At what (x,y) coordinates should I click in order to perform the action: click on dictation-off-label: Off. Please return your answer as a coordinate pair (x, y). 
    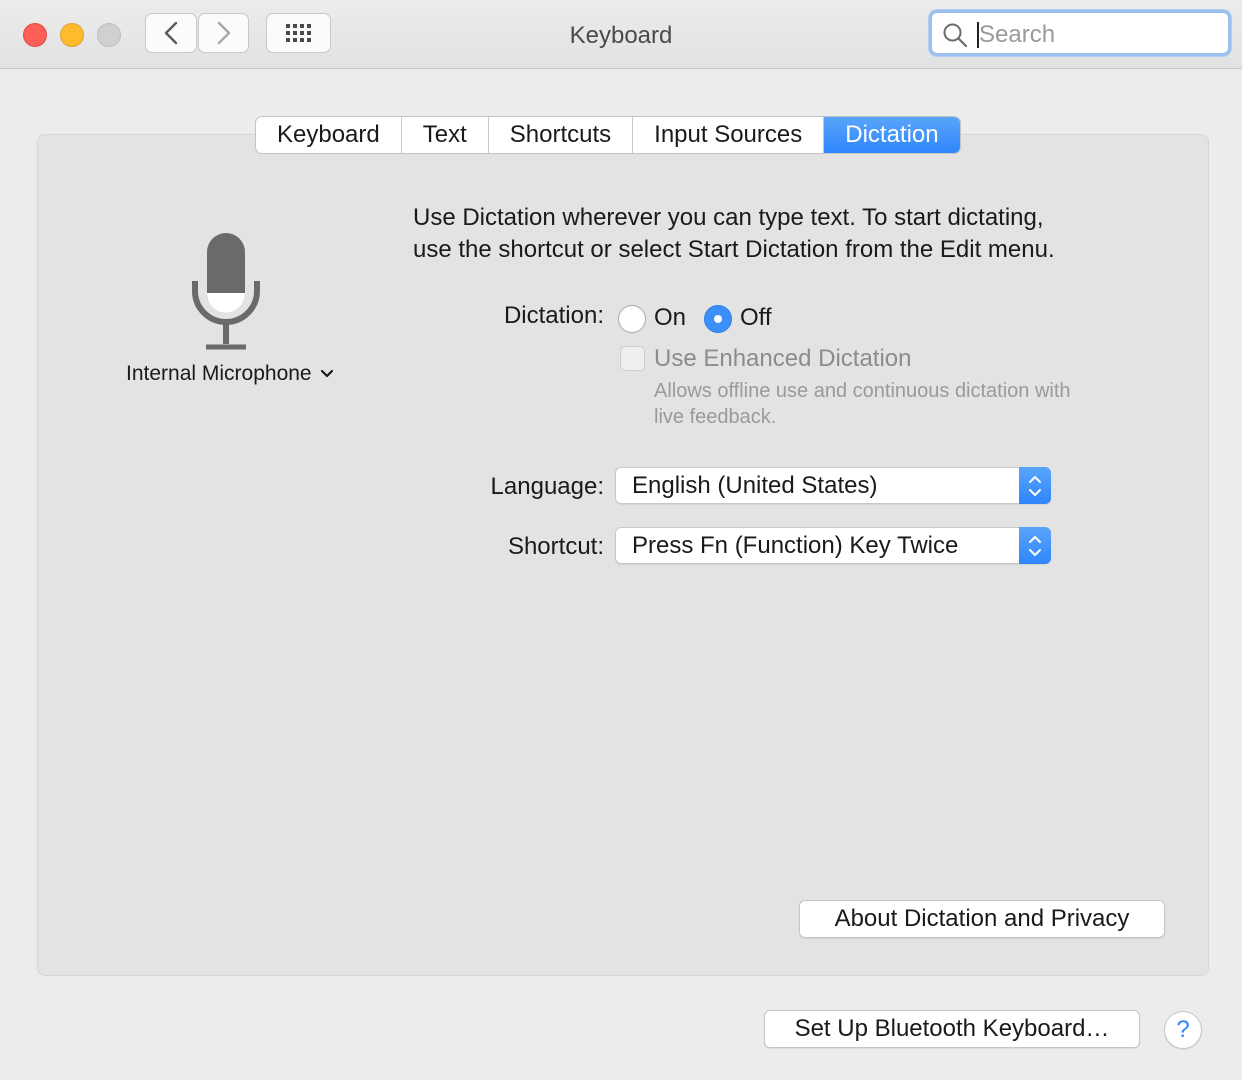
    Looking at the image, I should click on (756, 318).